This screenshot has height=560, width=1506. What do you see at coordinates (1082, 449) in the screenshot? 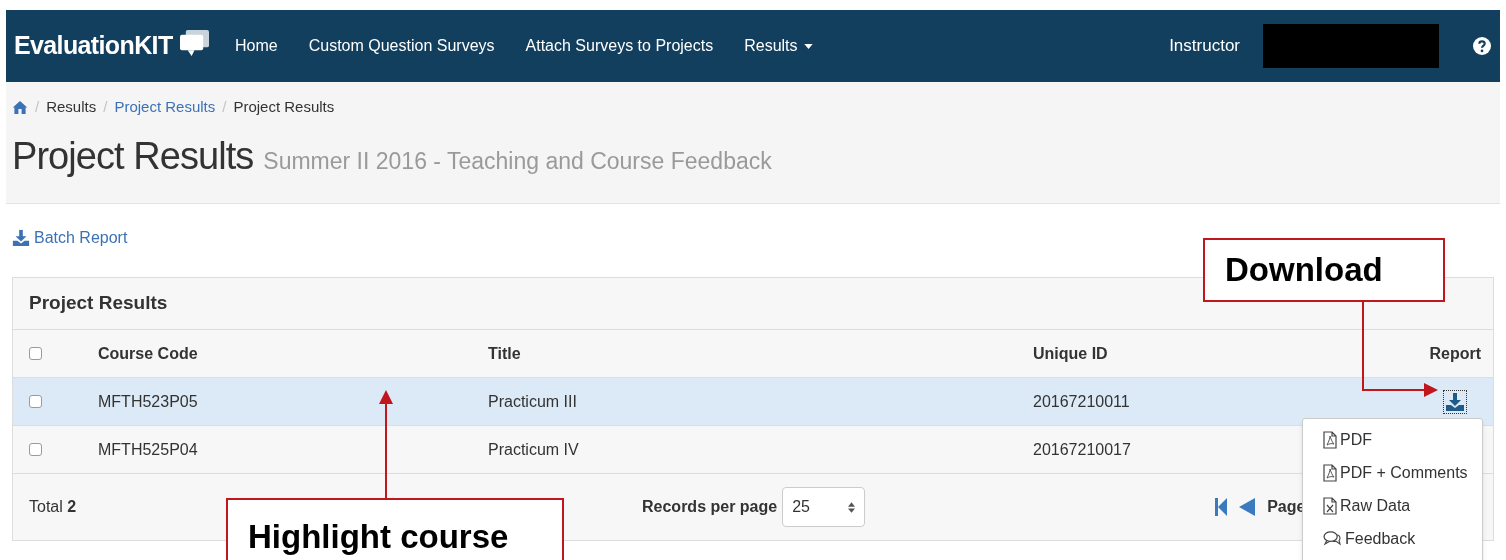
I see `table-cell: 20167210017` at bounding box center [1082, 449].